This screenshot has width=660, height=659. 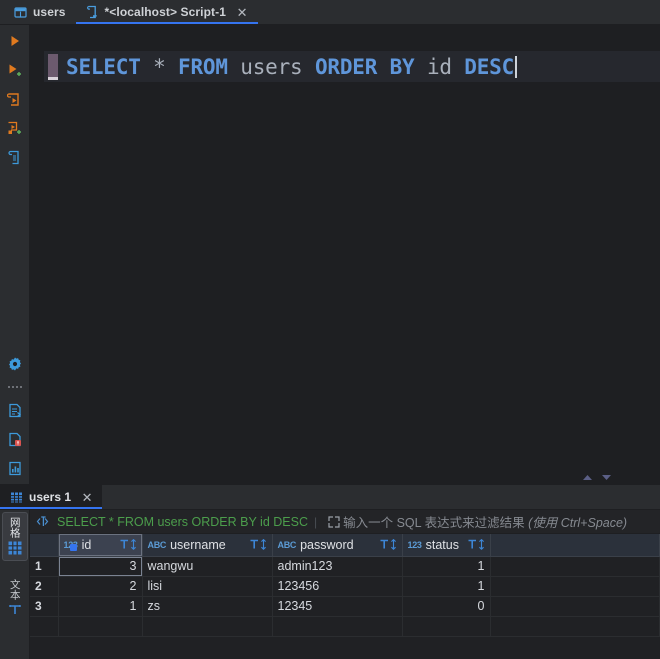 I want to click on sql-token-by: BY, so click(x=402, y=67).